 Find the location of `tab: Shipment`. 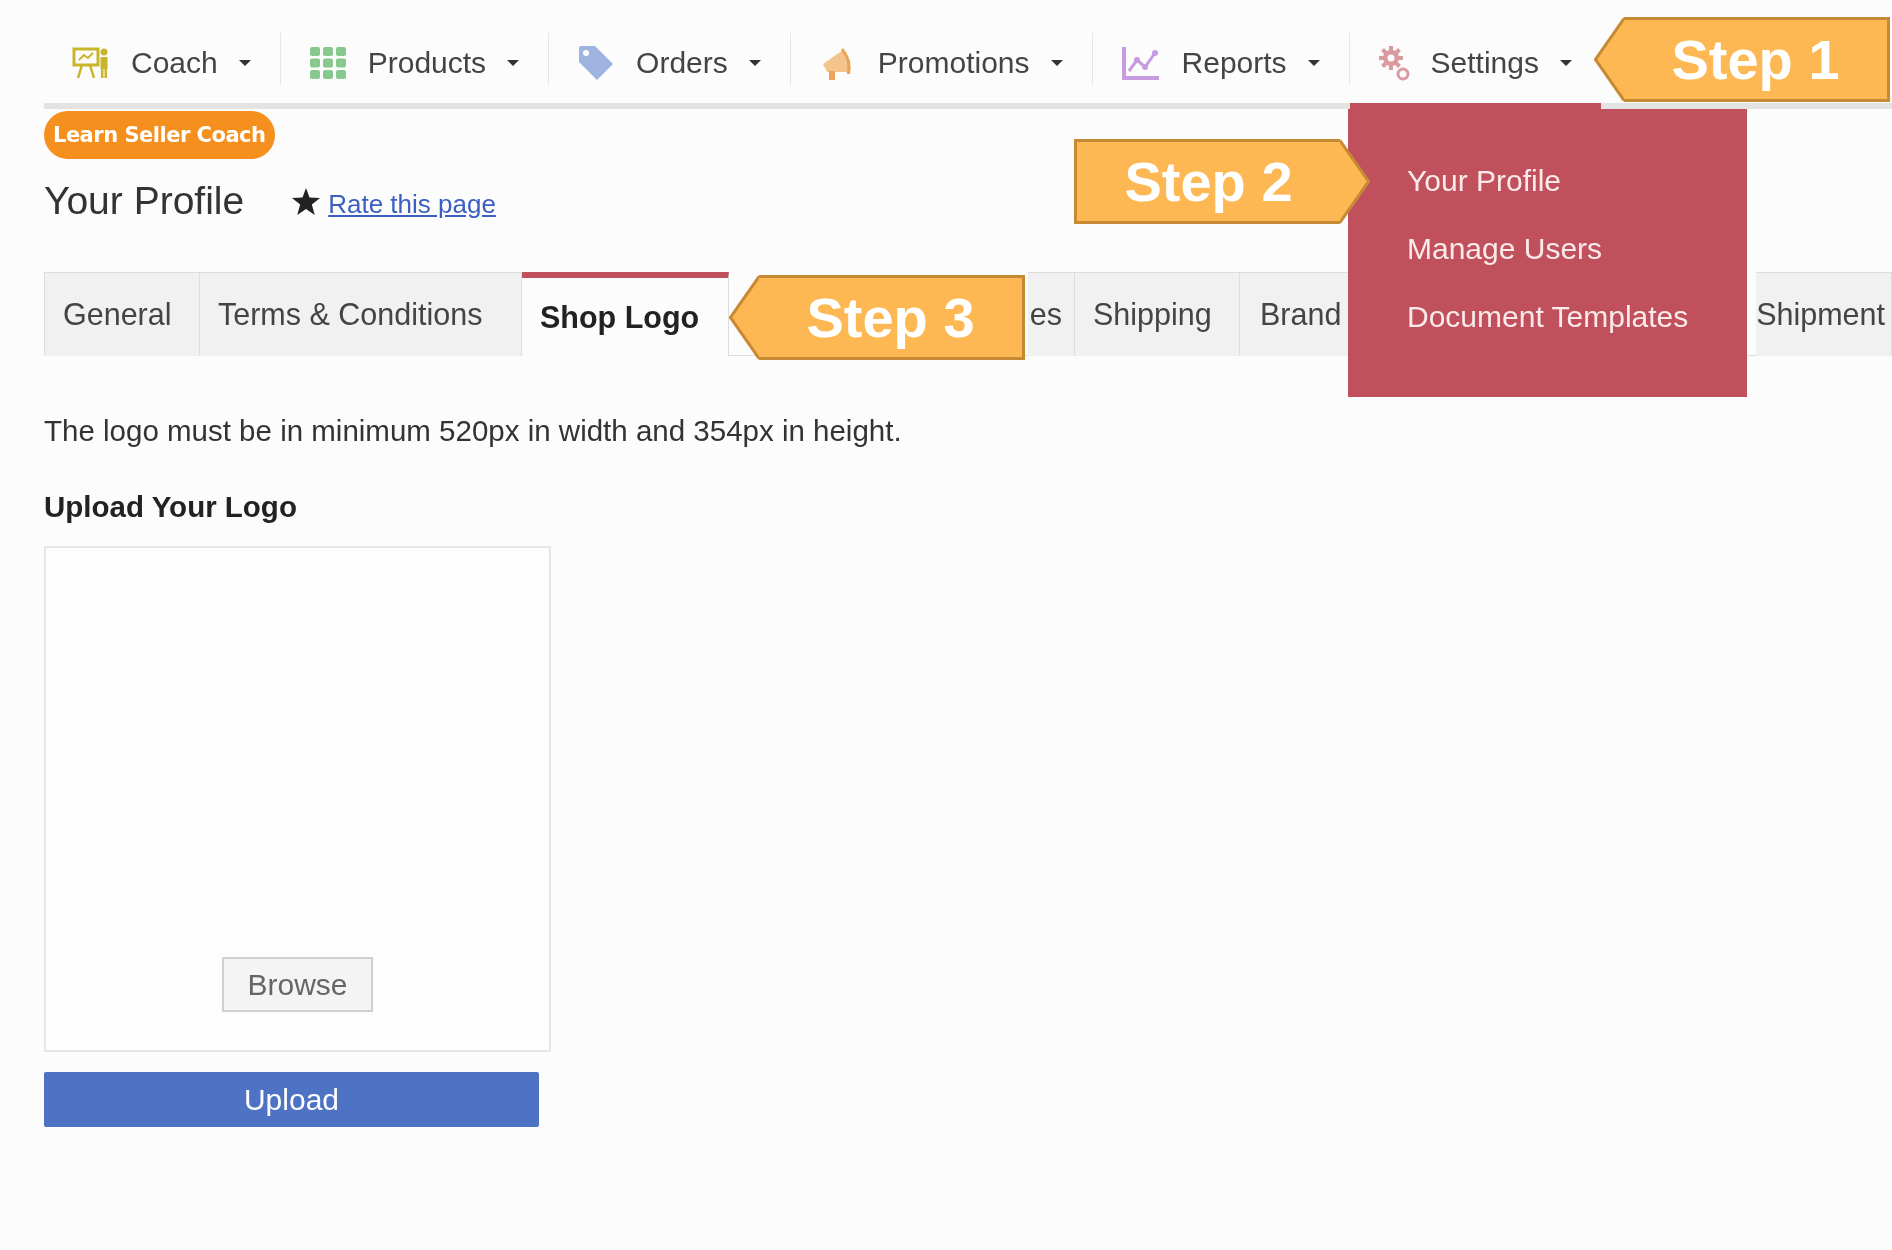

tab: Shipment is located at coordinates (1824, 314).